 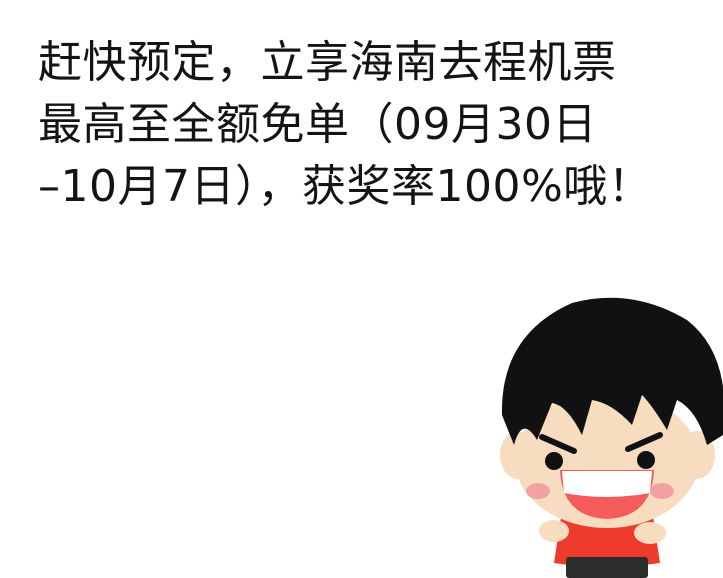 I want to click on sticker-right-cheek, so click(x=662, y=491).